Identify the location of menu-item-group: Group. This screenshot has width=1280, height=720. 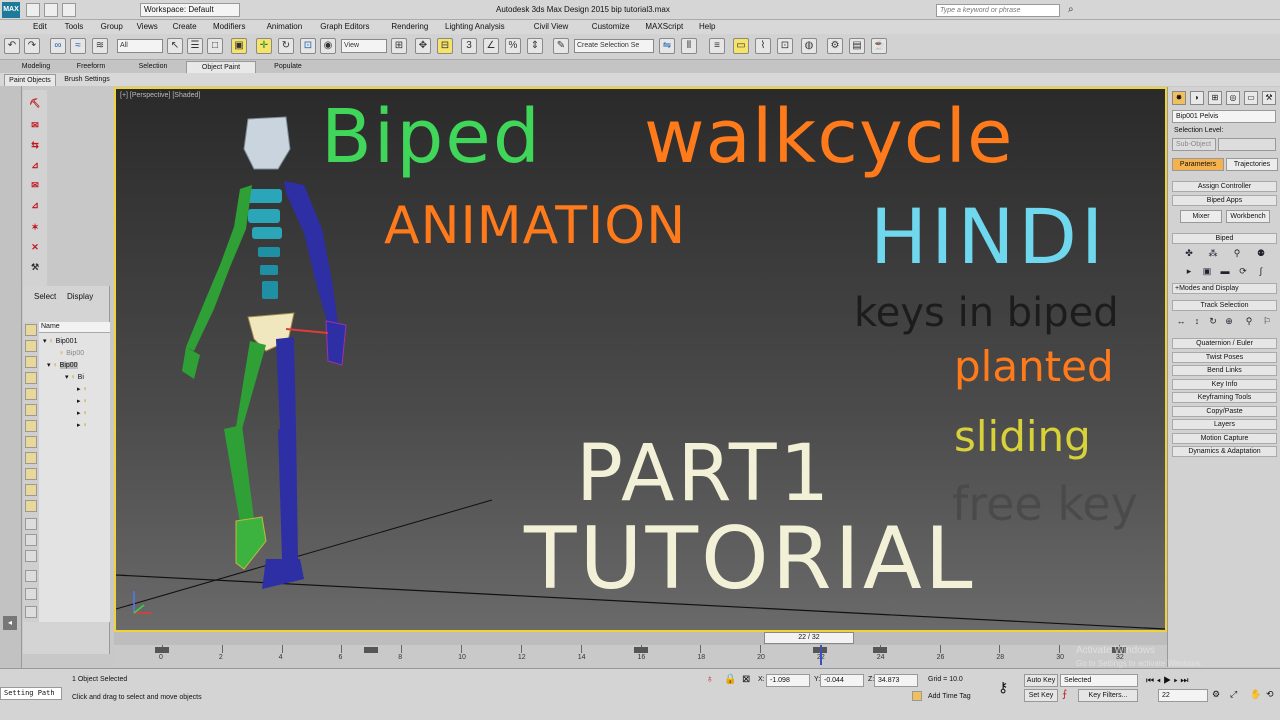
(112, 26).